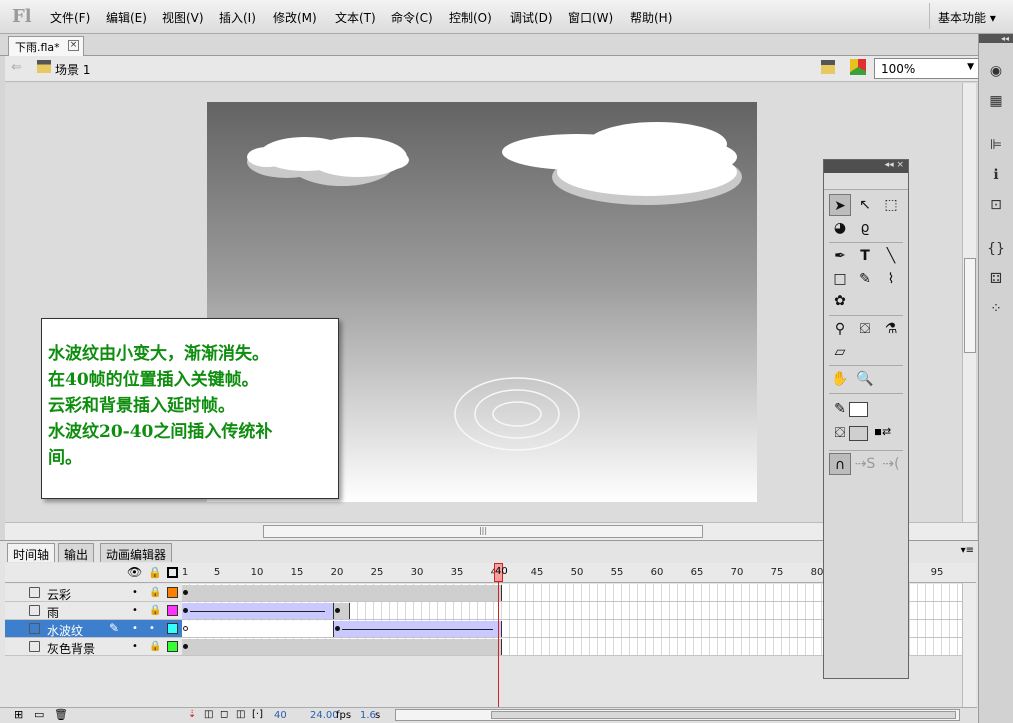 This screenshot has height=723, width=1013. What do you see at coordinates (355, 17) in the screenshot?
I see `menu-text: 文本(T)` at bounding box center [355, 17].